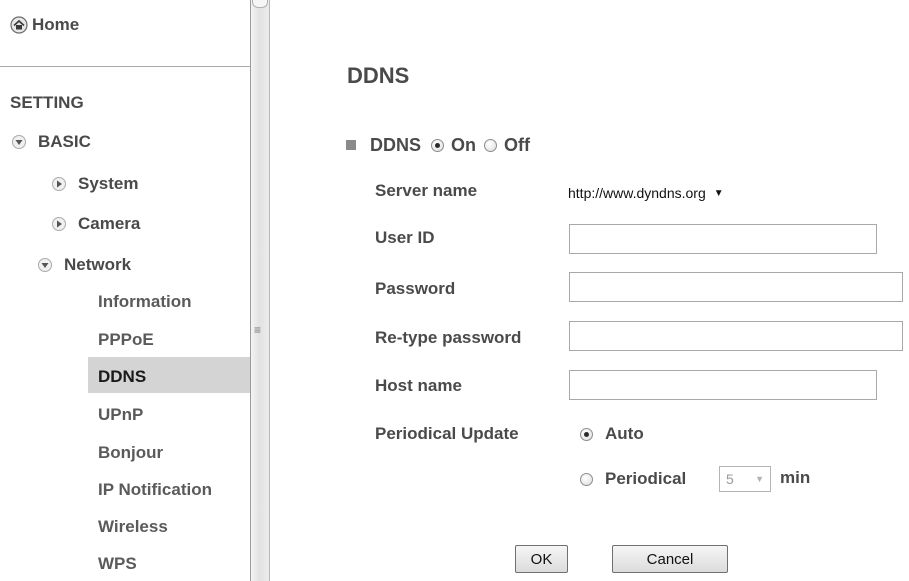  I want to click on home-link: Home, so click(44, 25).